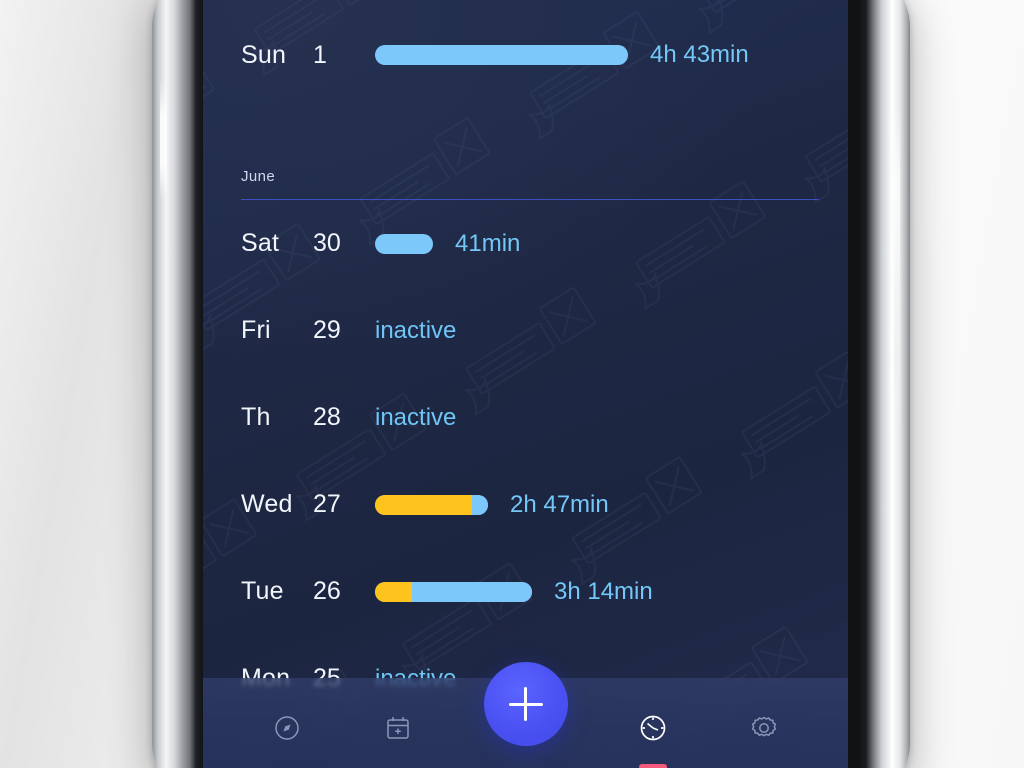  I want to click on row-duration-label: 3h 14min, so click(603, 591).